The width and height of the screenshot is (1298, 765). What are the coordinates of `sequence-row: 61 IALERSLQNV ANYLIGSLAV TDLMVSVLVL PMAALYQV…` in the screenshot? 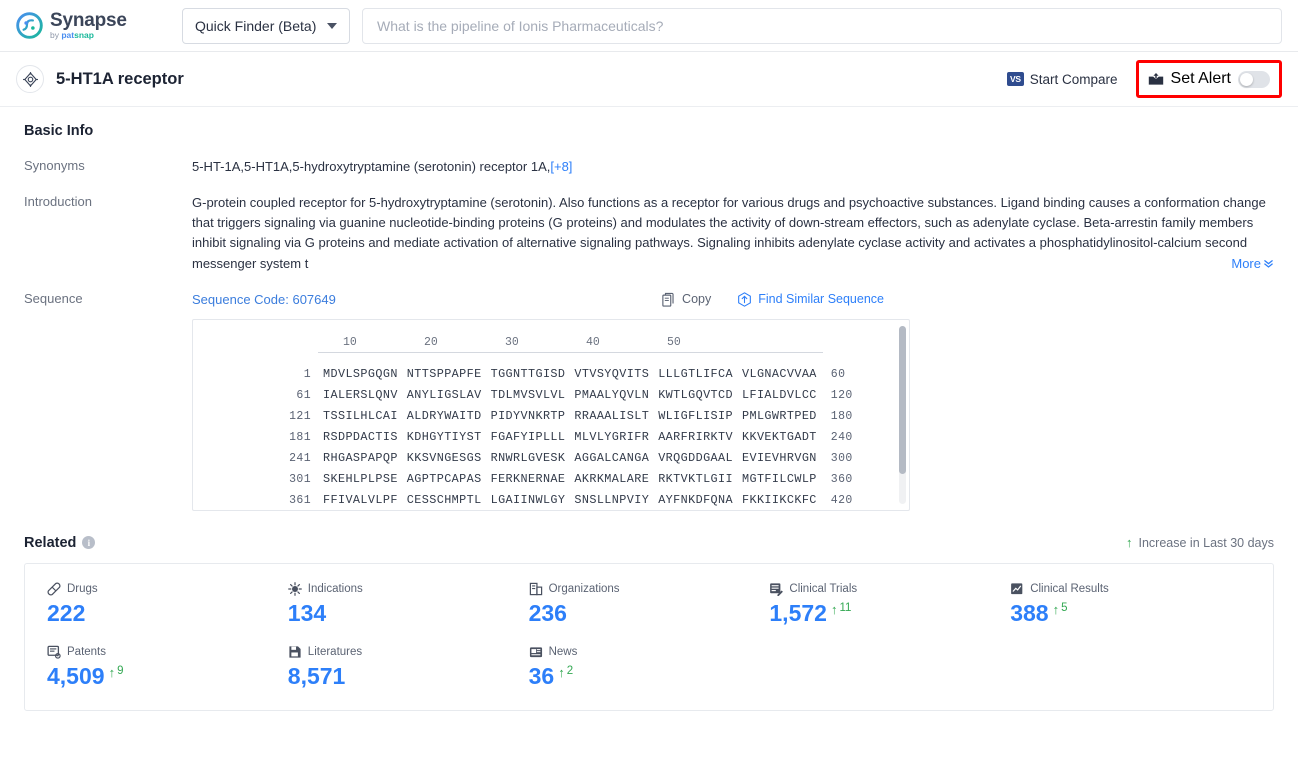 It's located at (551, 395).